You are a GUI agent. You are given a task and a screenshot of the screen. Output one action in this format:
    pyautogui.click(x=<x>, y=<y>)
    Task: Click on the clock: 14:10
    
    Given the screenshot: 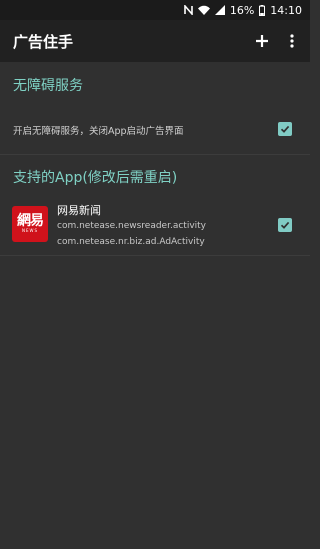 What is the action you would take?
    pyautogui.click(x=286, y=10)
    